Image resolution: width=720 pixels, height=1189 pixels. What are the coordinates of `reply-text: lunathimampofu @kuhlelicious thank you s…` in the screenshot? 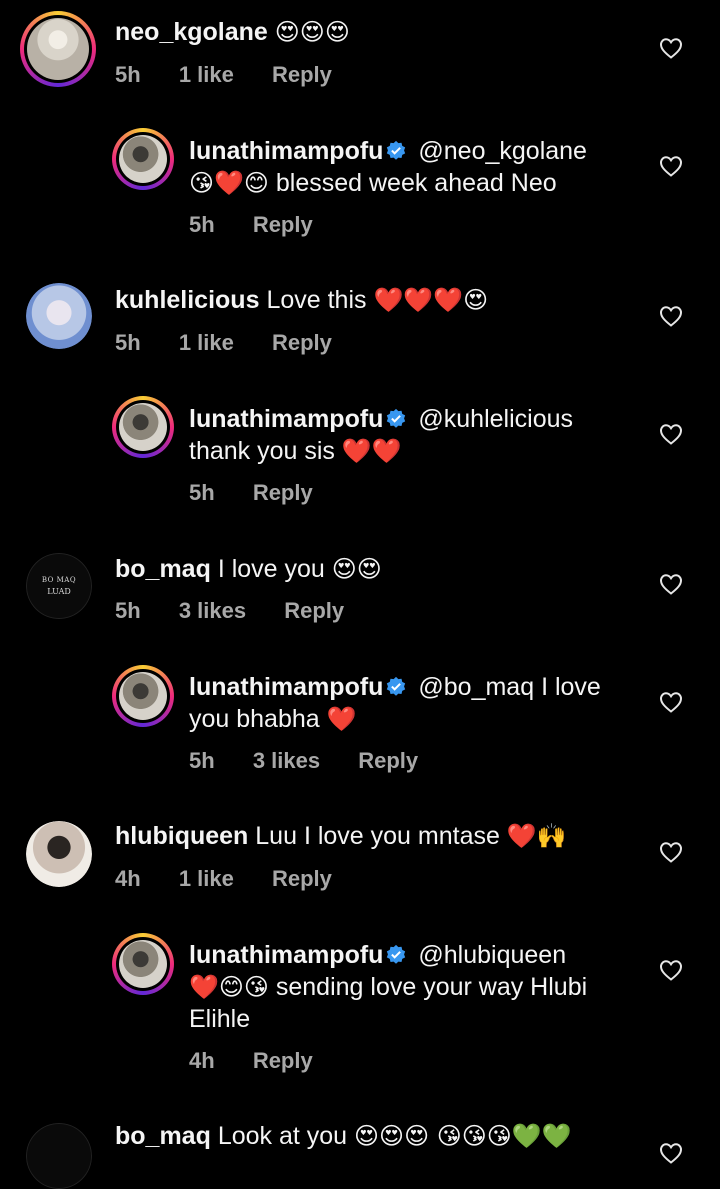 It's located at (414, 435).